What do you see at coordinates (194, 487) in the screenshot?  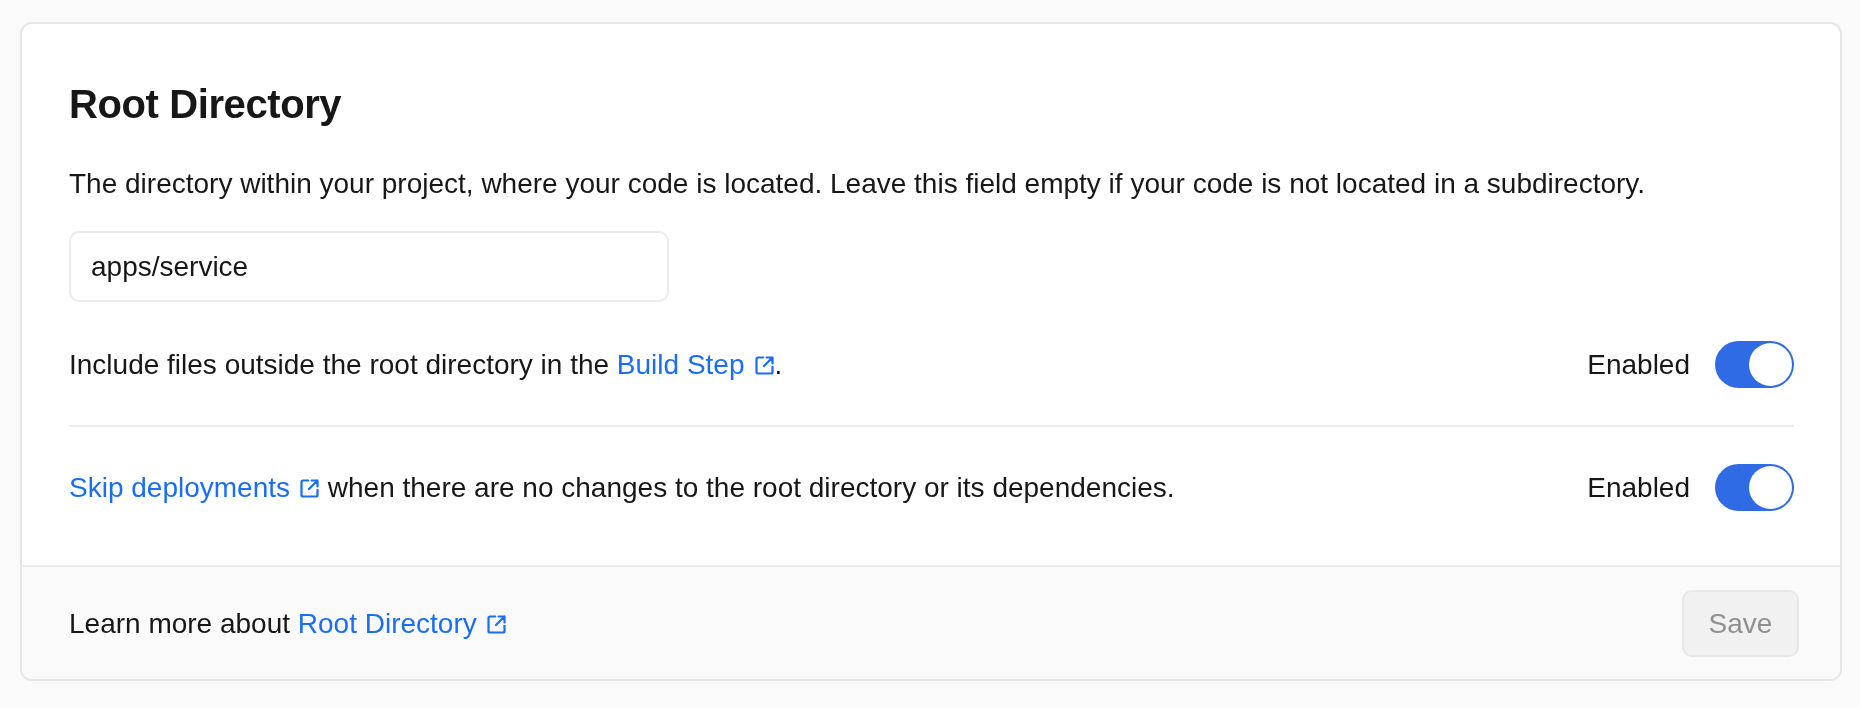 I see `external-link: Skip deployments` at bounding box center [194, 487].